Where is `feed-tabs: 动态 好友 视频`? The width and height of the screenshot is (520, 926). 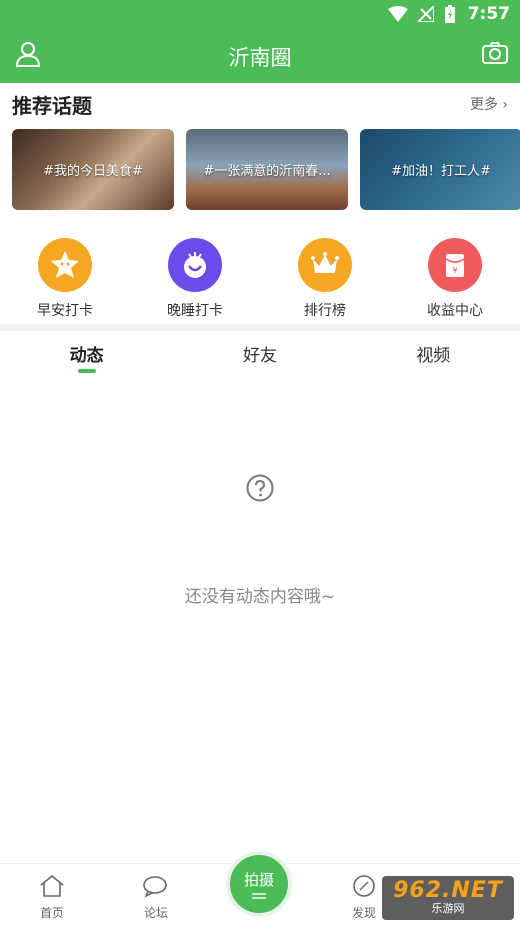
feed-tabs: 动态 好友 视频 is located at coordinates (260, 355).